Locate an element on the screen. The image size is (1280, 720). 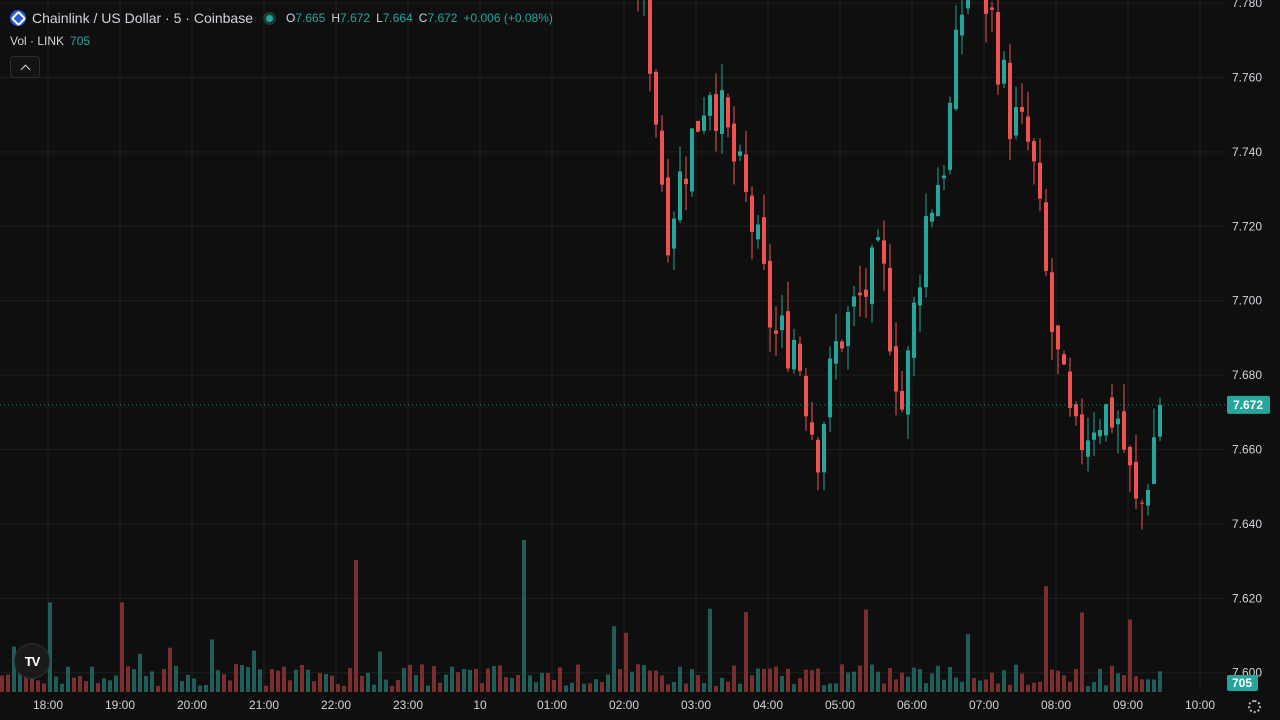
price-change: +0.006 (+0.08%) is located at coordinates (508, 18).